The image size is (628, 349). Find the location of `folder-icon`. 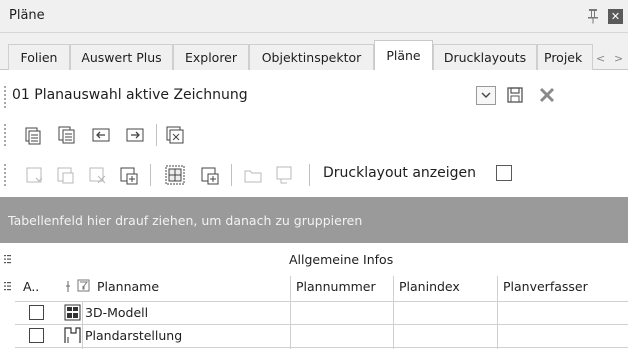

folder-icon is located at coordinates (253, 175).